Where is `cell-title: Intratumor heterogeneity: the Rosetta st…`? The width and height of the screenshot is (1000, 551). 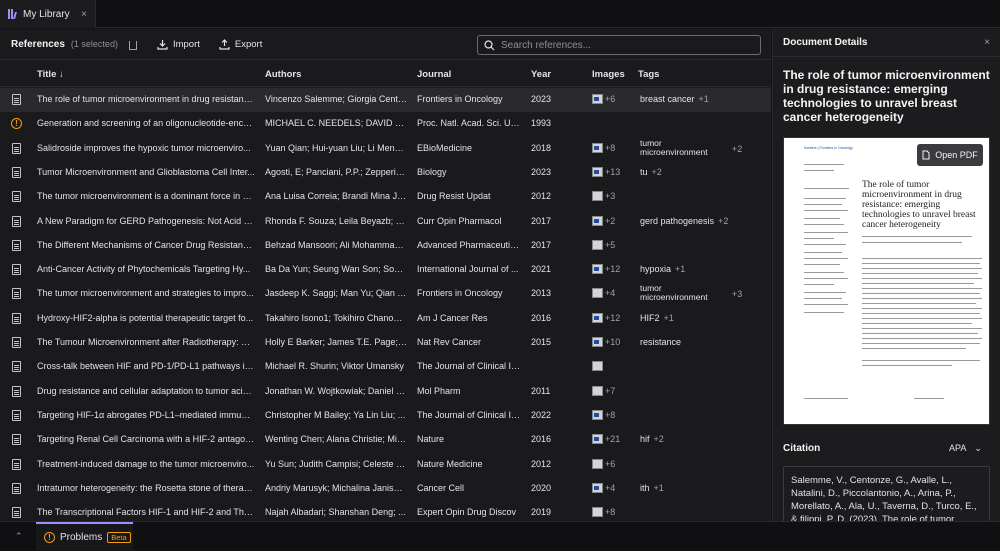 cell-title: Intratumor heterogeneity: the Rosetta st… is located at coordinates (146, 487).